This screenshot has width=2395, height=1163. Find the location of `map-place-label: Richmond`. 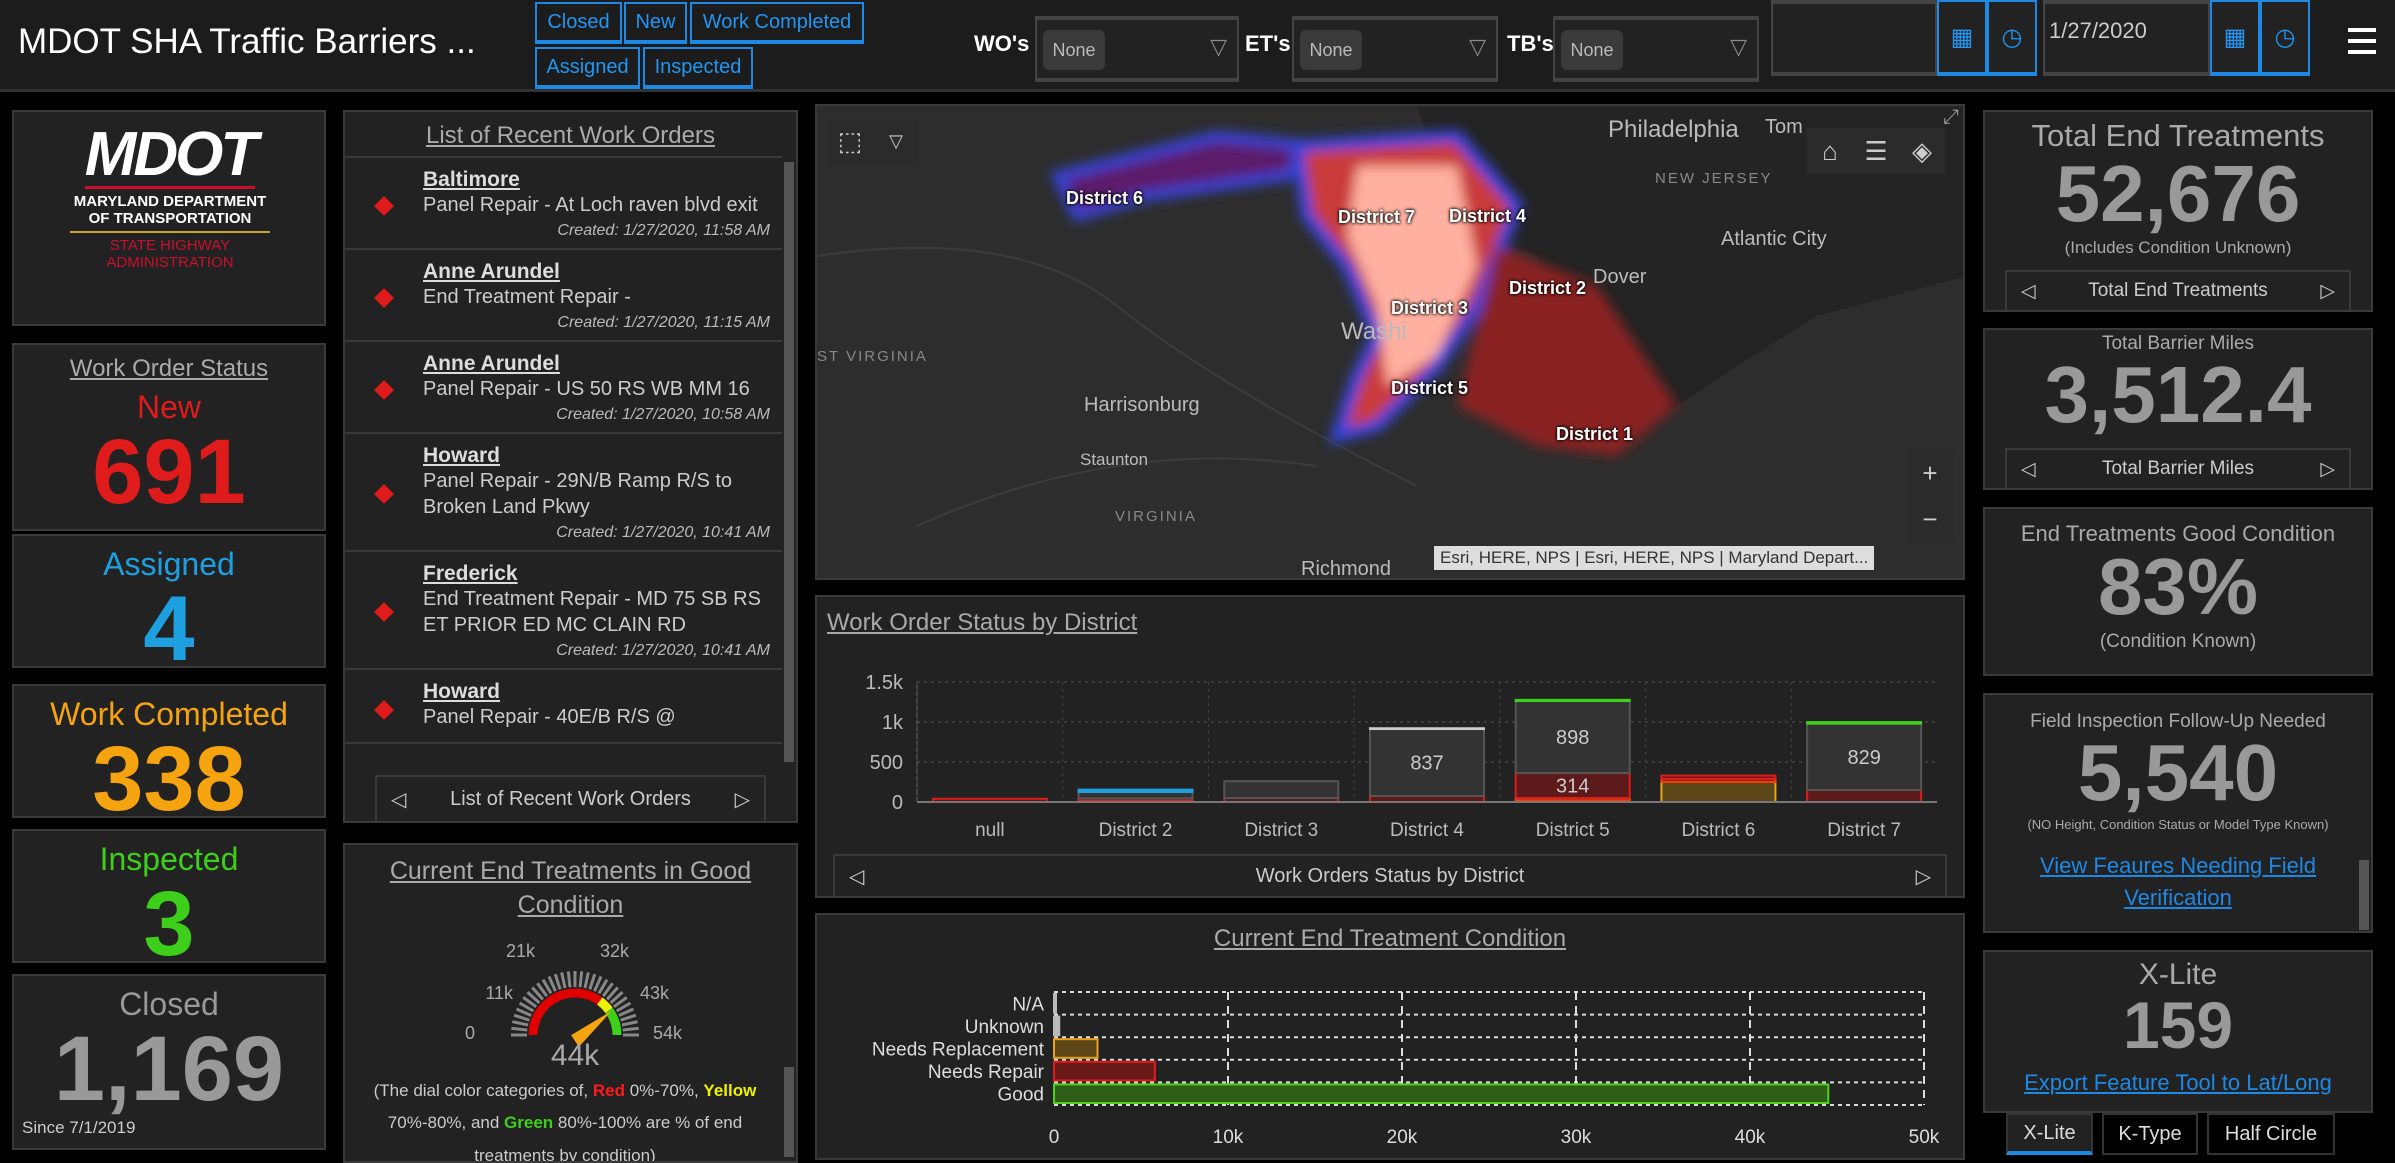

map-place-label: Richmond is located at coordinates (1346, 569).